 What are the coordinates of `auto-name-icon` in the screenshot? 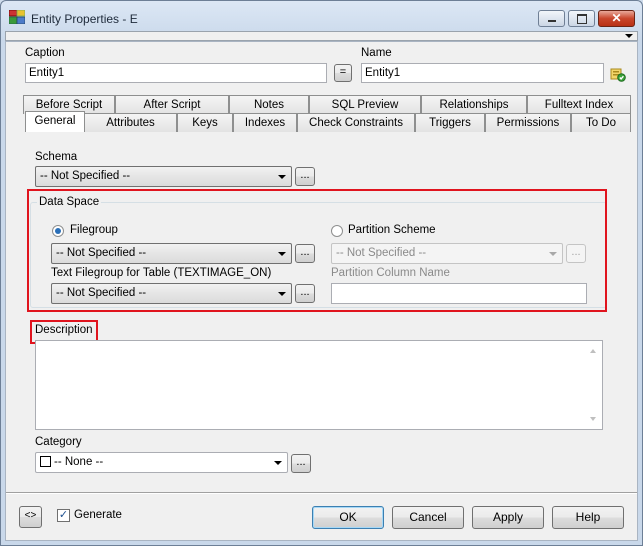 It's located at (618, 74).